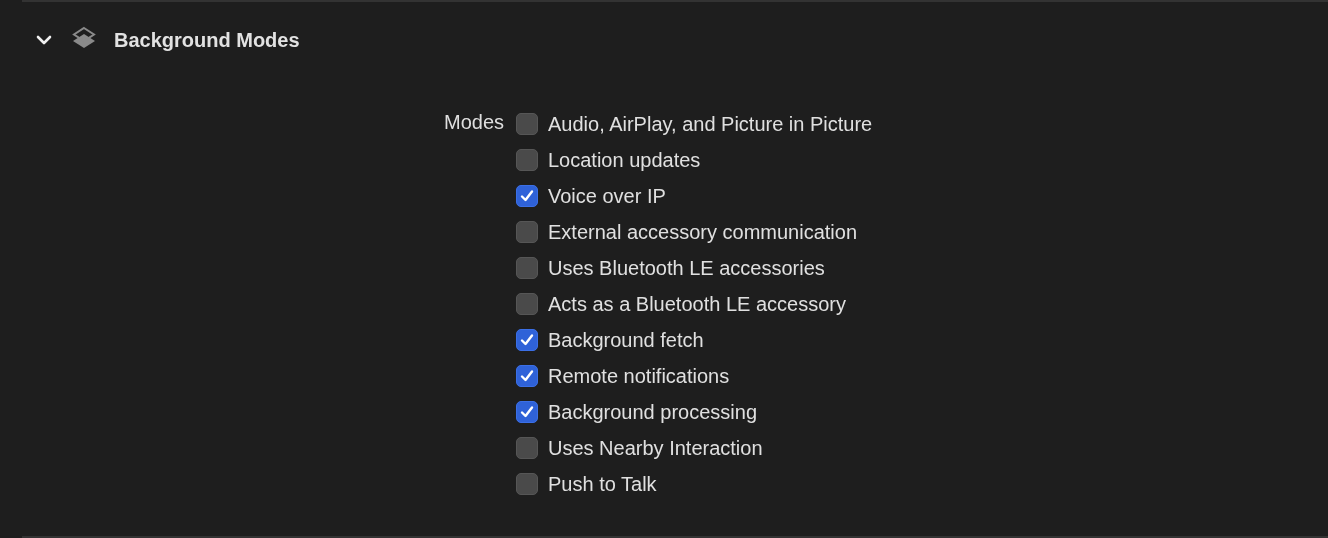 Image resolution: width=1328 pixels, height=538 pixels. What do you see at coordinates (652, 412) in the screenshot?
I see `checkbox-label: Background processing` at bounding box center [652, 412].